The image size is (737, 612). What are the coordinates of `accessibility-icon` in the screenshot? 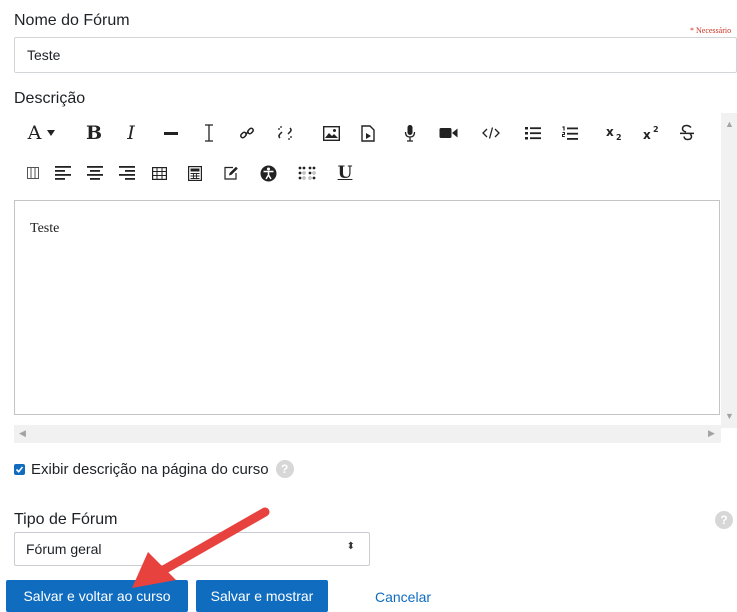 It's located at (268, 173).